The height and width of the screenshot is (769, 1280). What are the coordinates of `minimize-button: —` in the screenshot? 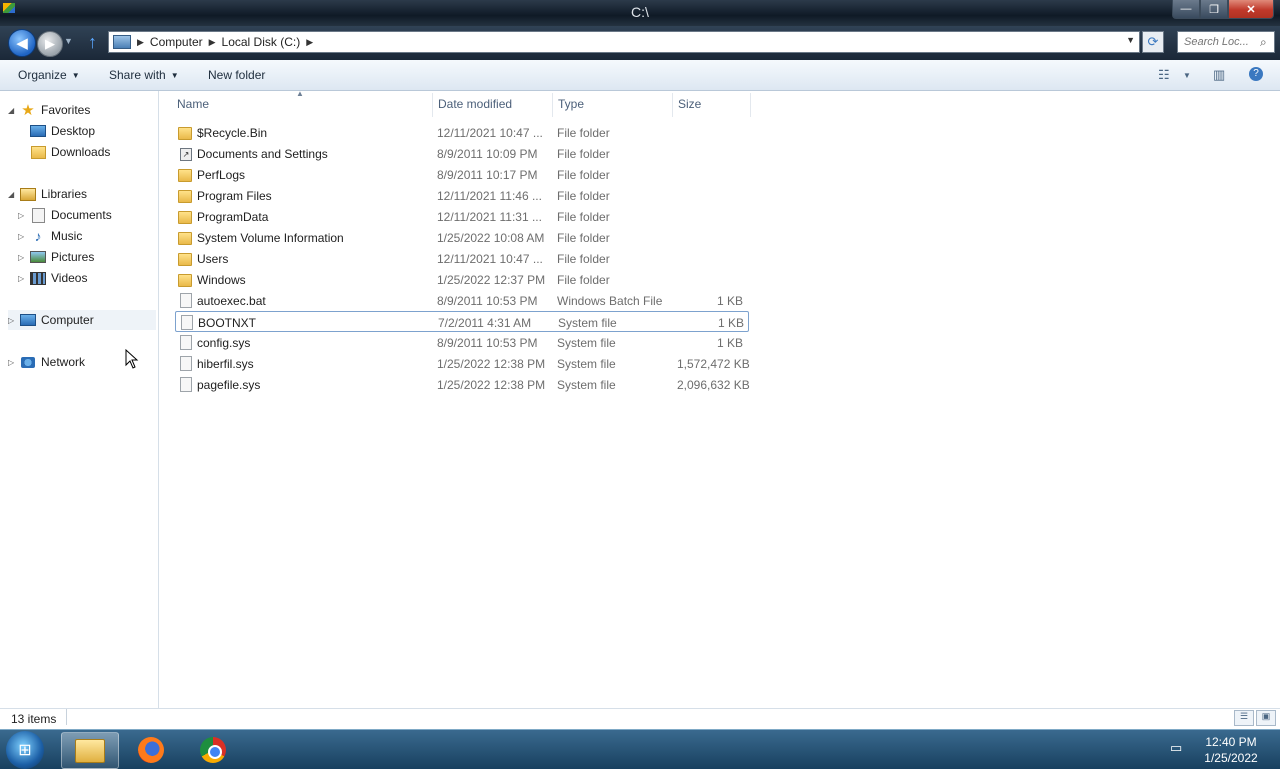 It's located at (1186, 9).